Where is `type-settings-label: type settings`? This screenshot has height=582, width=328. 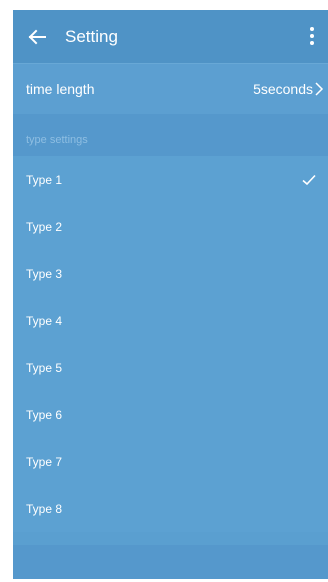 type-settings-label: type settings is located at coordinates (57, 140).